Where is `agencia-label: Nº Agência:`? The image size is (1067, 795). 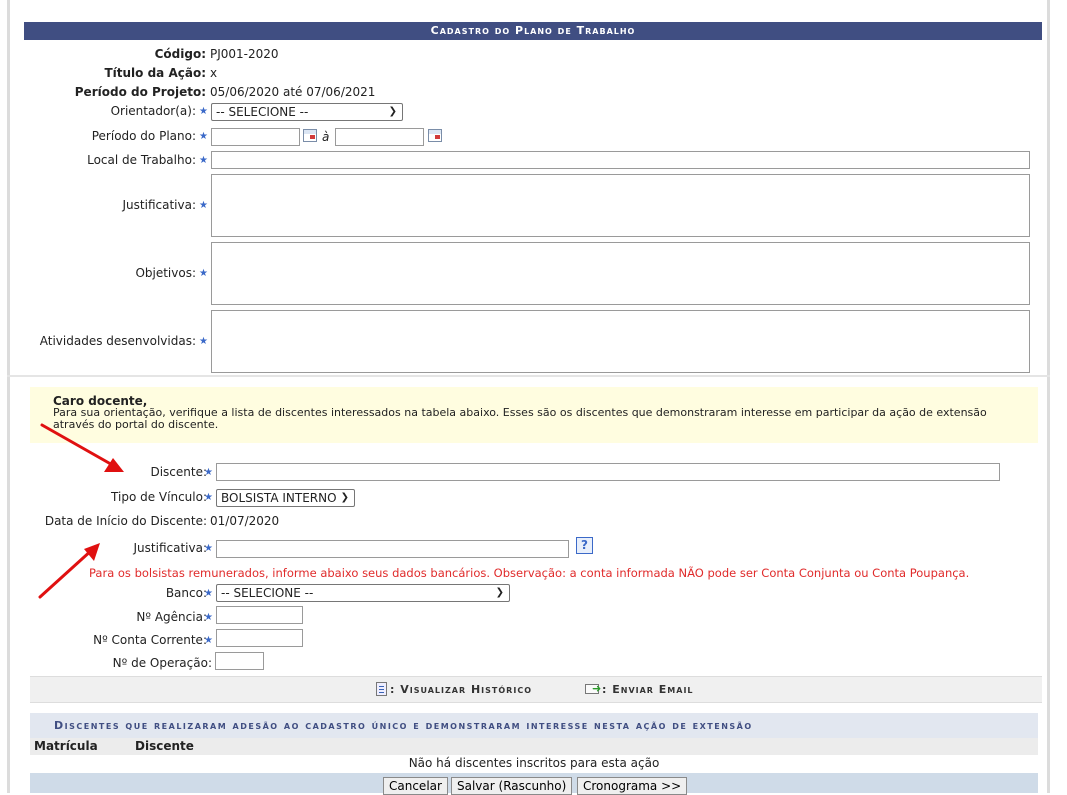 agencia-label: Nº Agência: is located at coordinates (171, 617).